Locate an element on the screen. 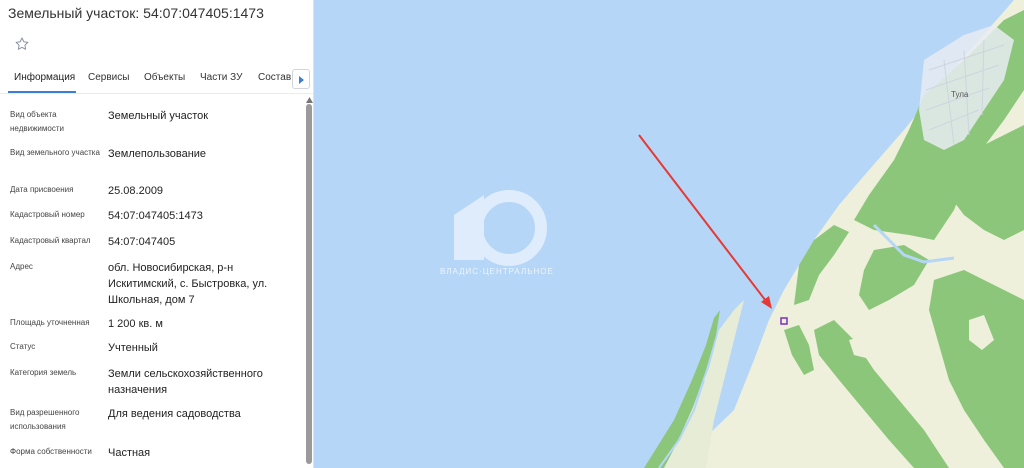 The height and width of the screenshot is (468, 1024). info-label: Категория земель is located at coordinates (43, 372).